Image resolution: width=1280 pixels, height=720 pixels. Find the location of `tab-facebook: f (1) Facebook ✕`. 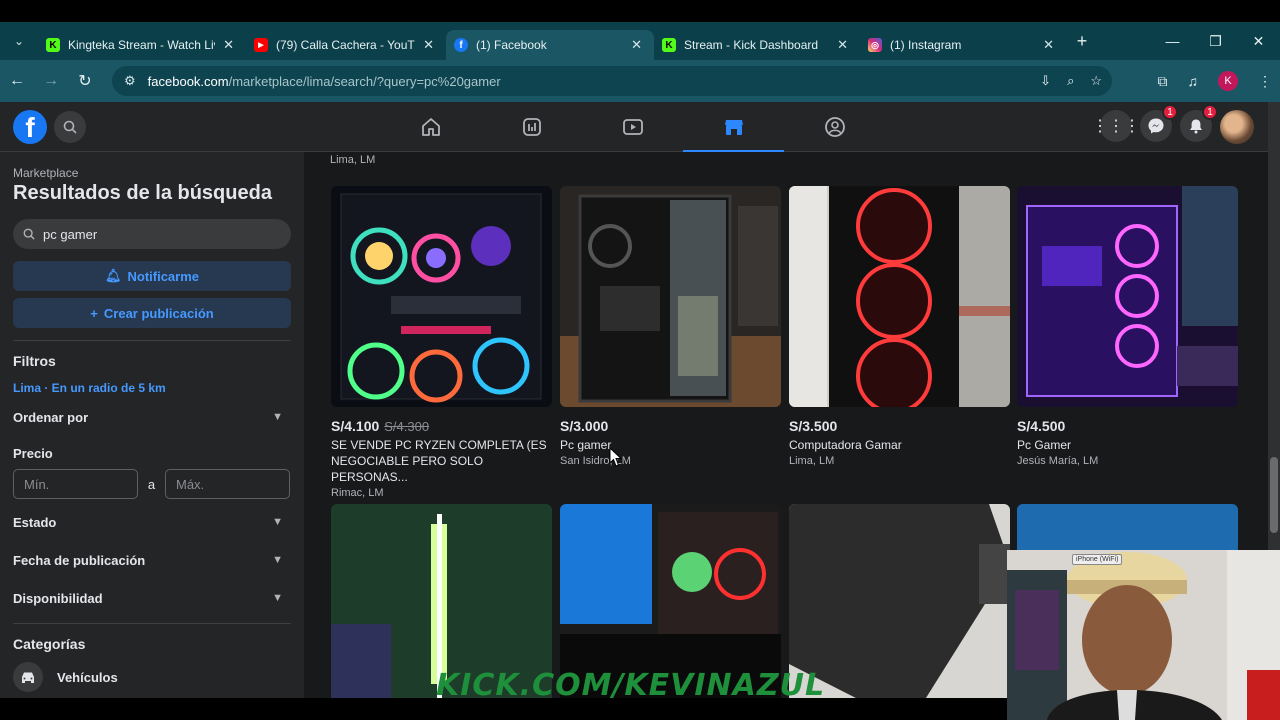

tab-facebook: f (1) Facebook ✕ is located at coordinates (550, 45).